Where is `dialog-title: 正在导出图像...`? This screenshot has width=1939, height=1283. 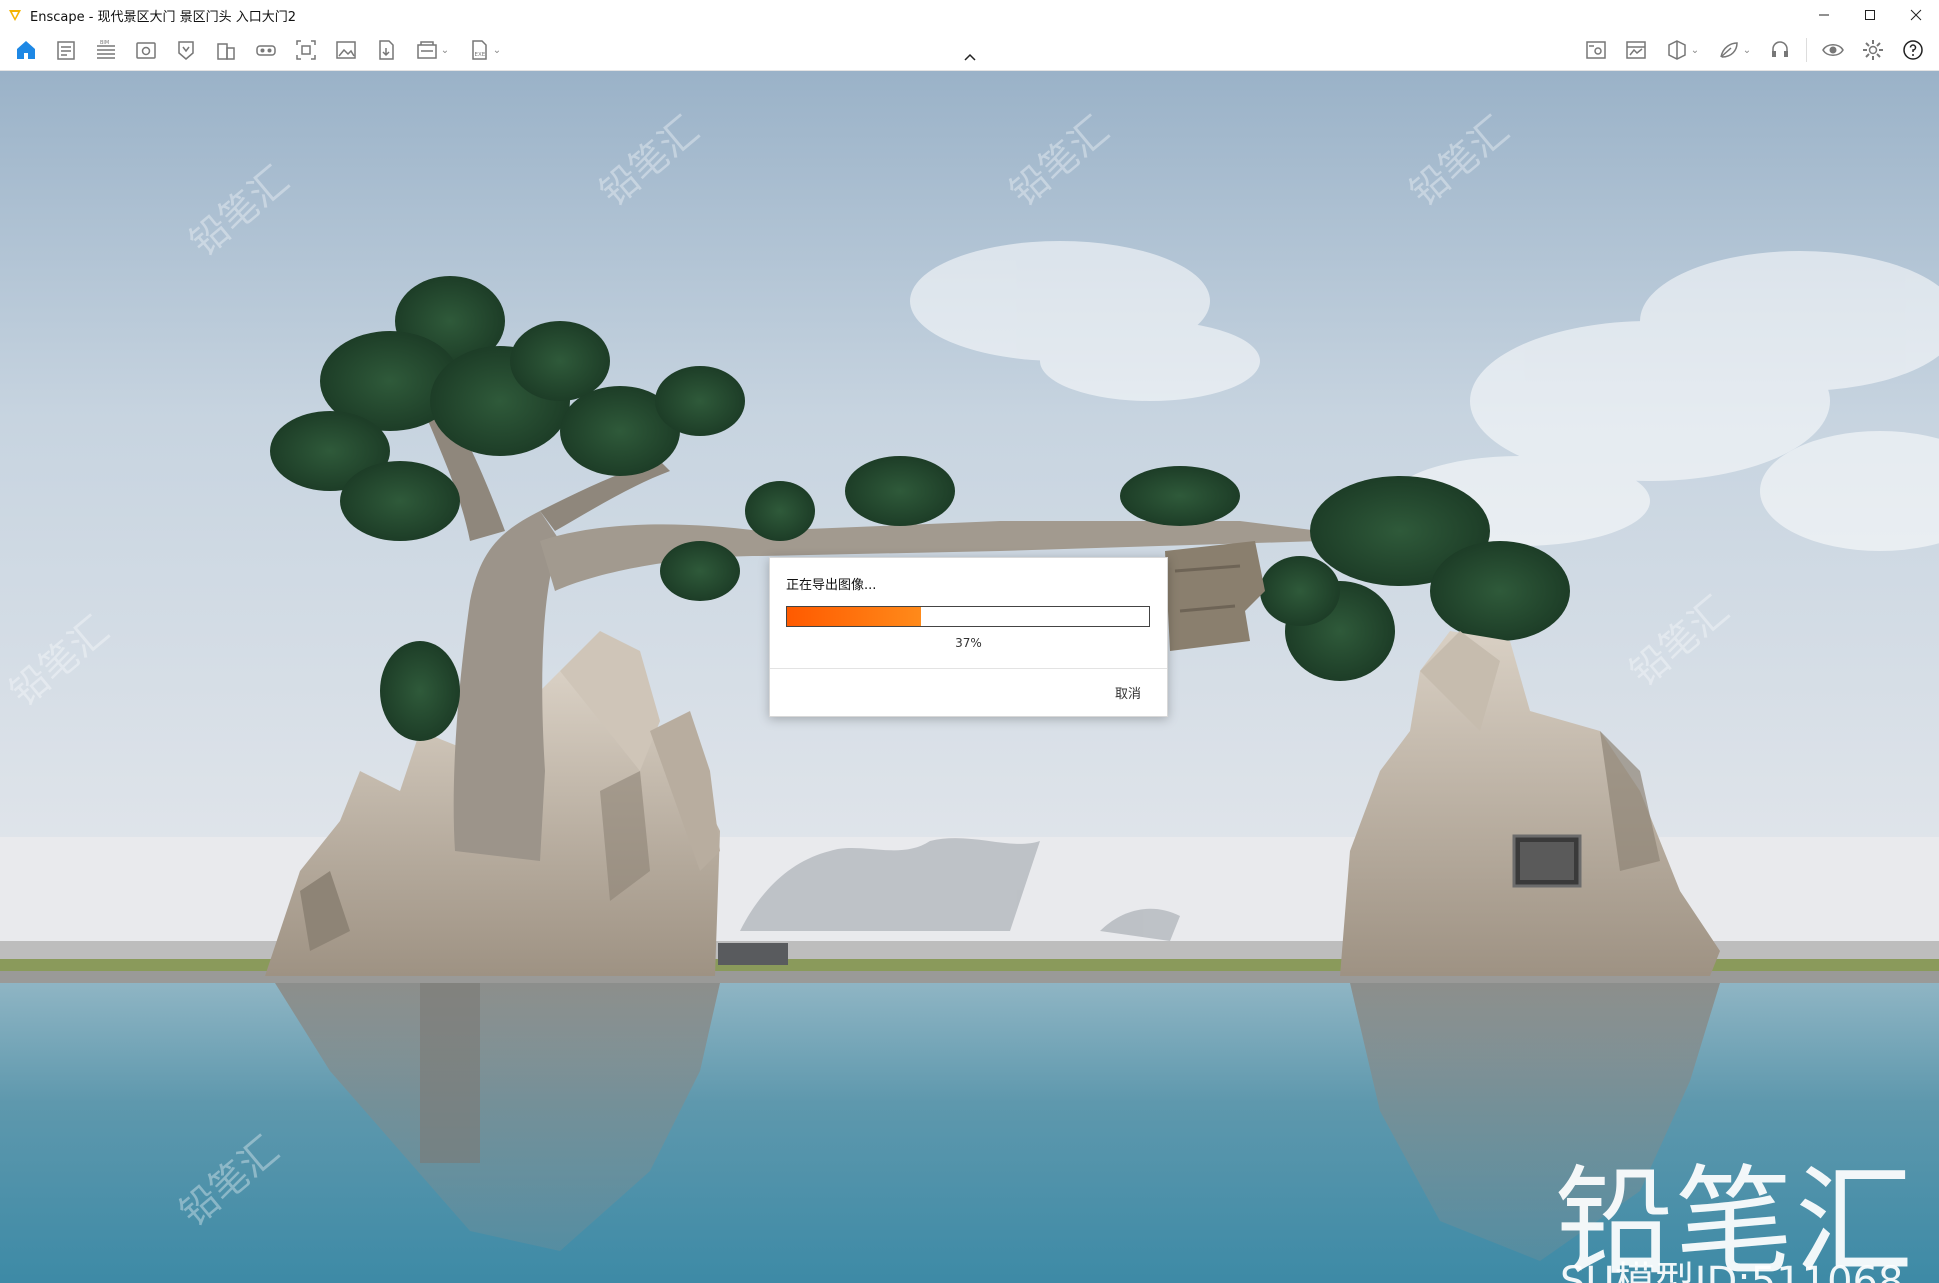
dialog-title: 正在导出图像... is located at coordinates (831, 585).